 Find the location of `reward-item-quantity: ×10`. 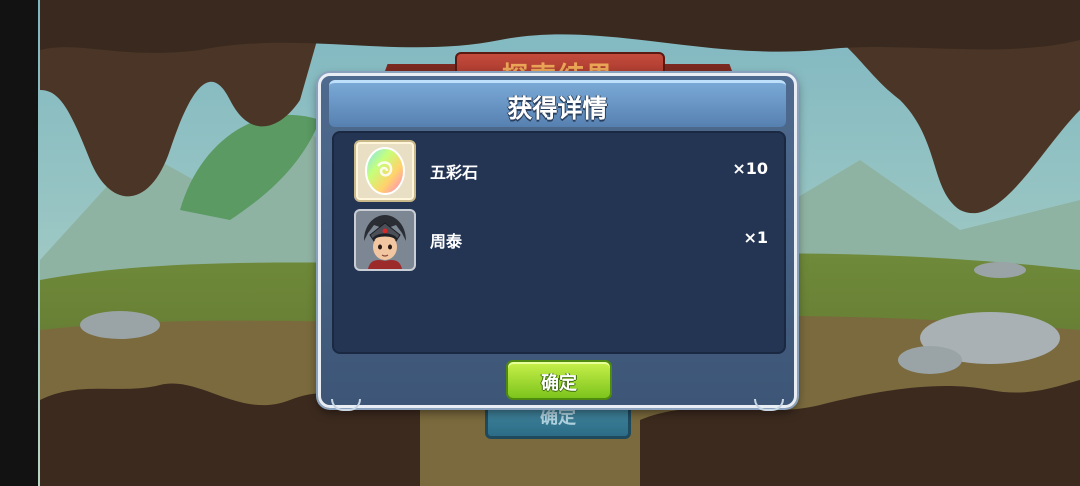

reward-item-quantity: ×10 is located at coordinates (750, 168).